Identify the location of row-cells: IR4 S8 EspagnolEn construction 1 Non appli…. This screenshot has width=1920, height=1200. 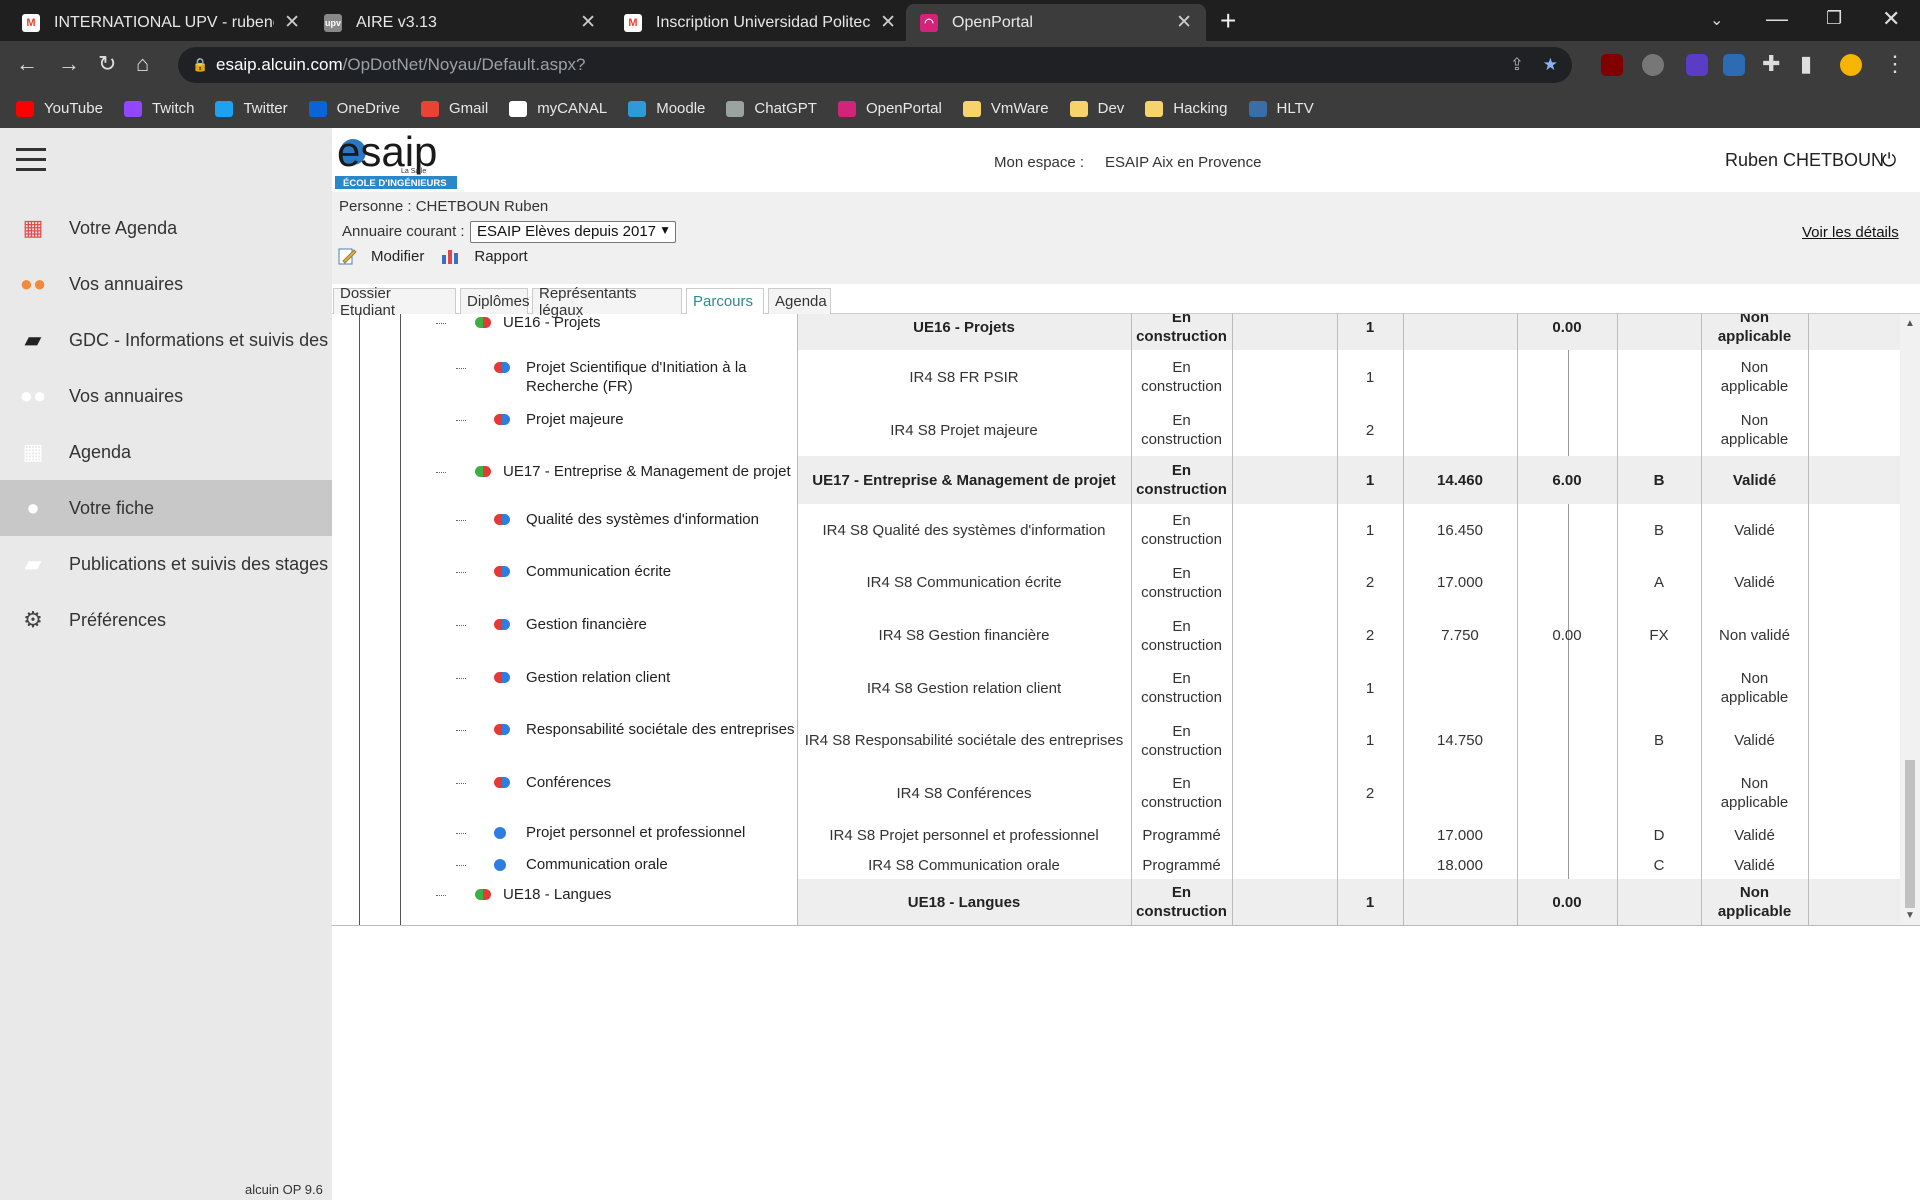
(1348, 925).